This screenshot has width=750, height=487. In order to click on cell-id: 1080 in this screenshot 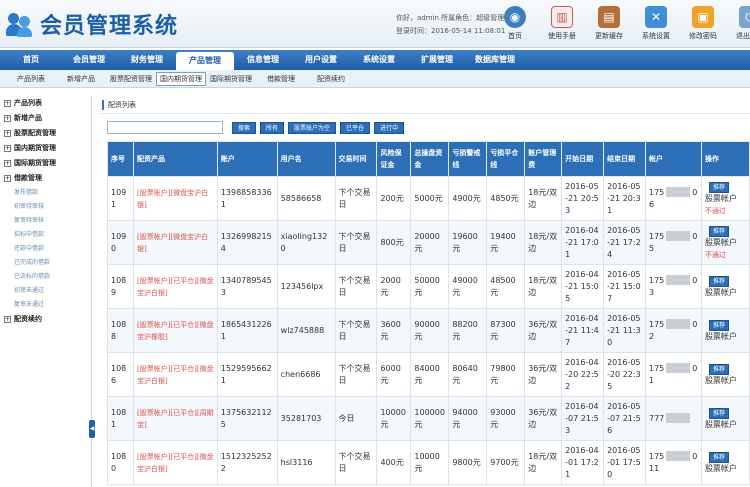, I will do `click(120, 462)`.